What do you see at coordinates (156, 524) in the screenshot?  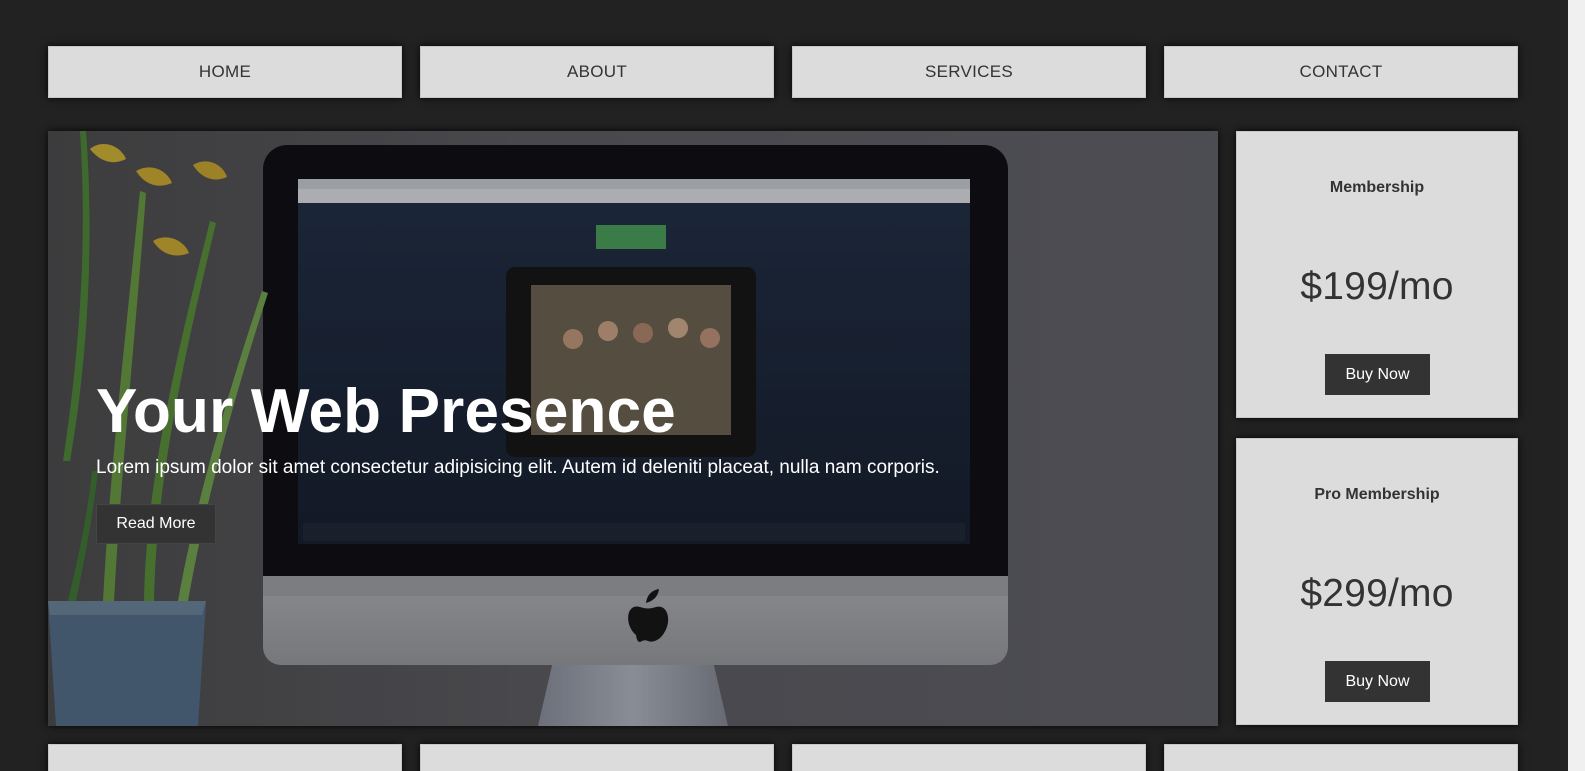 I see `read-more-button: Read More` at bounding box center [156, 524].